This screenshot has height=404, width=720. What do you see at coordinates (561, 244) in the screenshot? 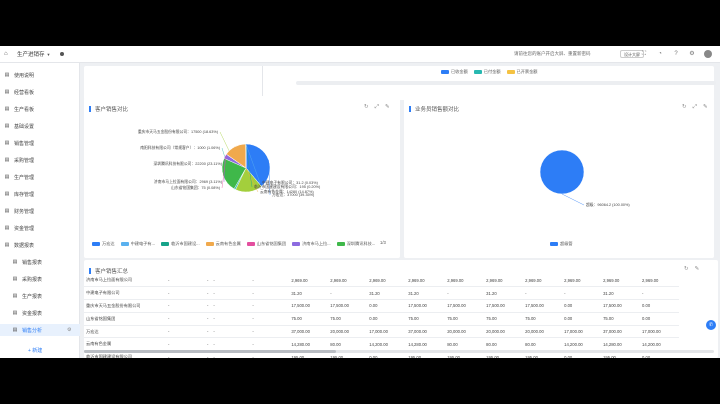
I see `legend-item: 超级管` at bounding box center [561, 244].